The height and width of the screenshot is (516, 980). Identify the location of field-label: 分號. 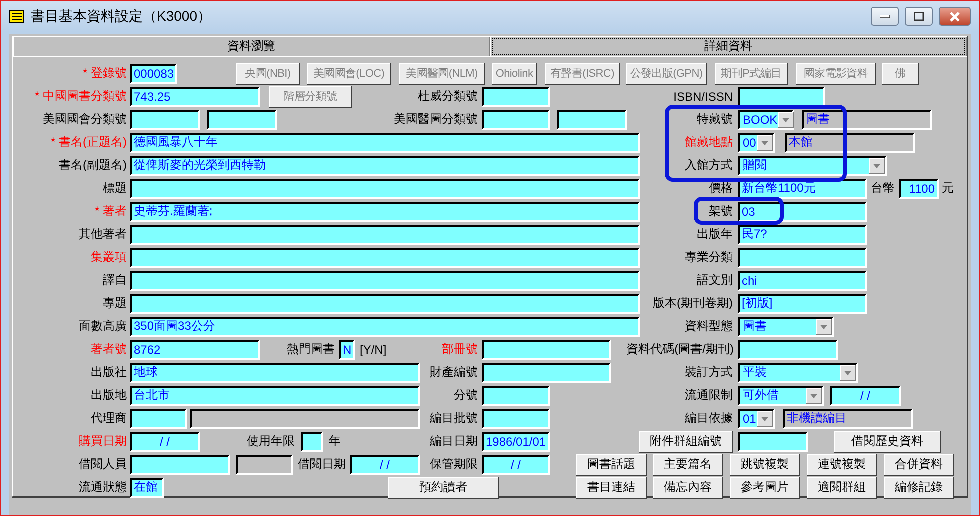
(465, 395).